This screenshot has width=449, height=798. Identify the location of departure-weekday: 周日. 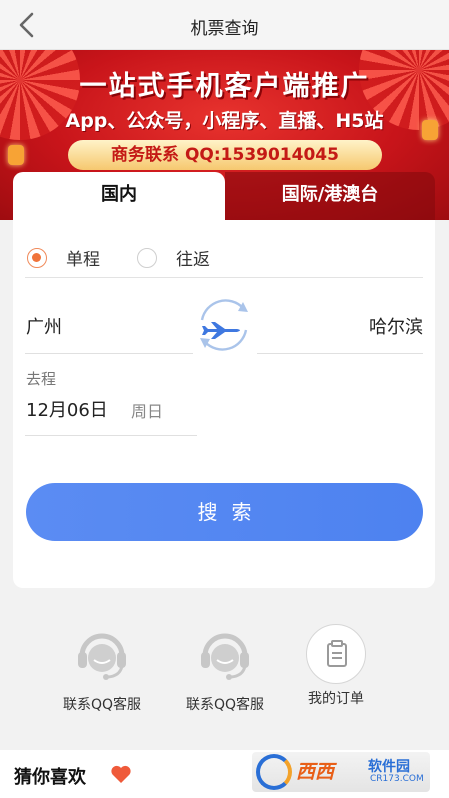
(147, 410).